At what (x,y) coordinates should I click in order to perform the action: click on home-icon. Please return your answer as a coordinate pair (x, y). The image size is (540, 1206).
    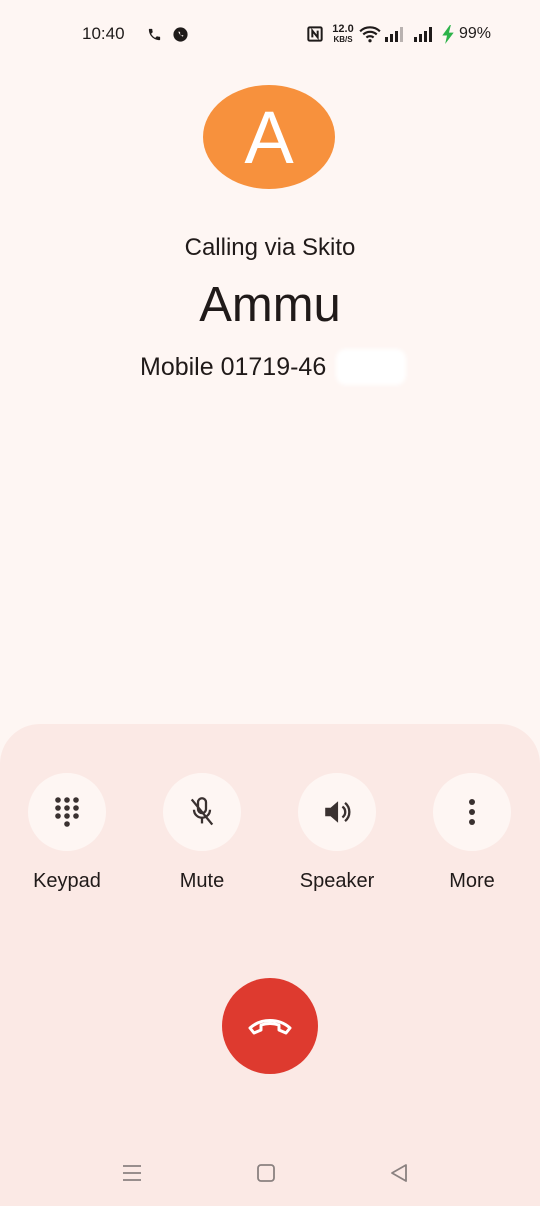
    Looking at the image, I should click on (266, 1173).